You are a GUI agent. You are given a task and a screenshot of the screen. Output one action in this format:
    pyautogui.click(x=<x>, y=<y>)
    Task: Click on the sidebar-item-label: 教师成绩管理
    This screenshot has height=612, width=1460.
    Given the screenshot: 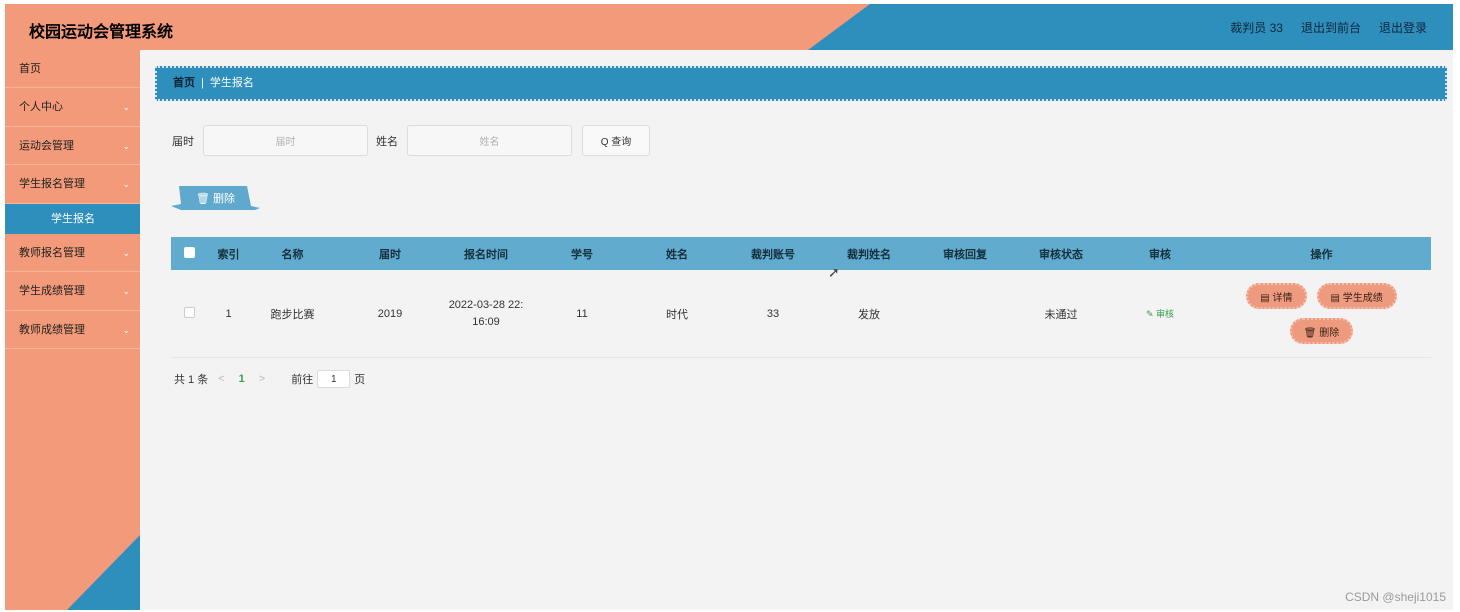 What is the action you would take?
    pyautogui.click(x=52, y=329)
    